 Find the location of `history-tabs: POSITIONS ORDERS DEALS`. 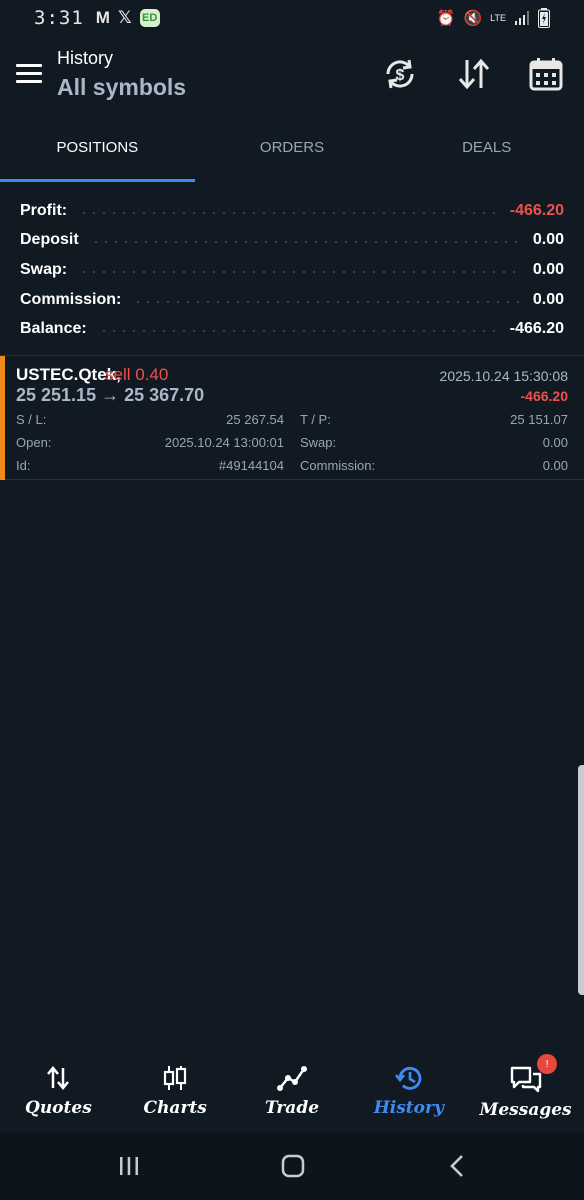

history-tabs: POSITIONS ORDERS DEALS is located at coordinates (292, 155).